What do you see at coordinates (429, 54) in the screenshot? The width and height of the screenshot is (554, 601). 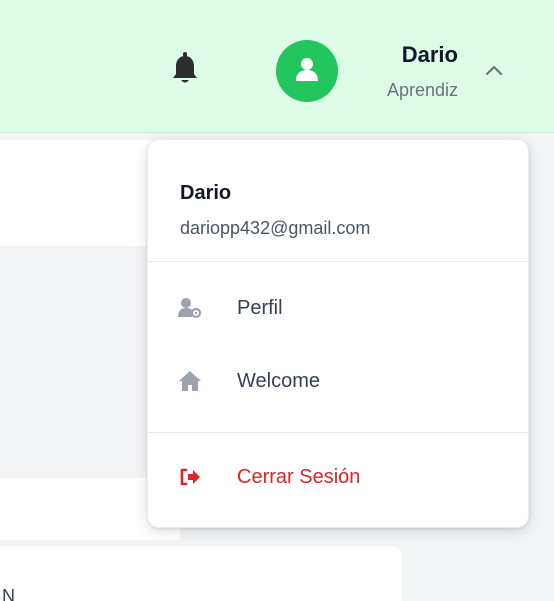 I see `user-name: Dario` at bounding box center [429, 54].